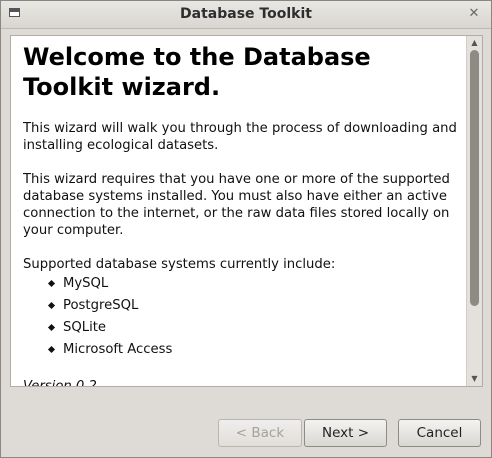  I want to click on arrow-up-icon: ▲, so click(474, 43).